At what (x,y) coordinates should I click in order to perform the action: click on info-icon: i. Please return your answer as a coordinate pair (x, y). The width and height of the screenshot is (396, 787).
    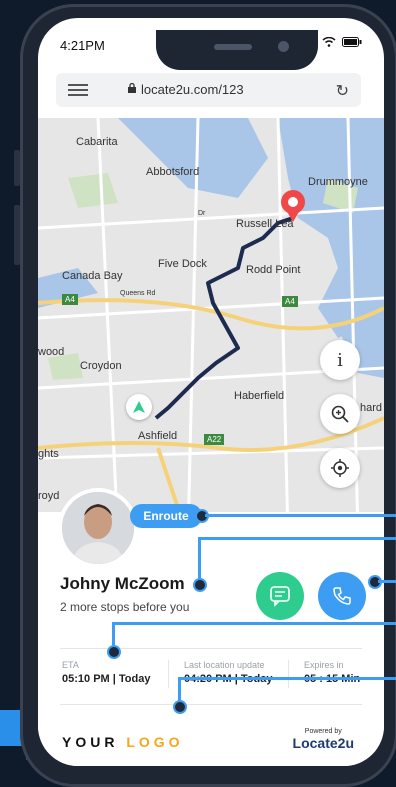
    Looking at the image, I should click on (340, 360).